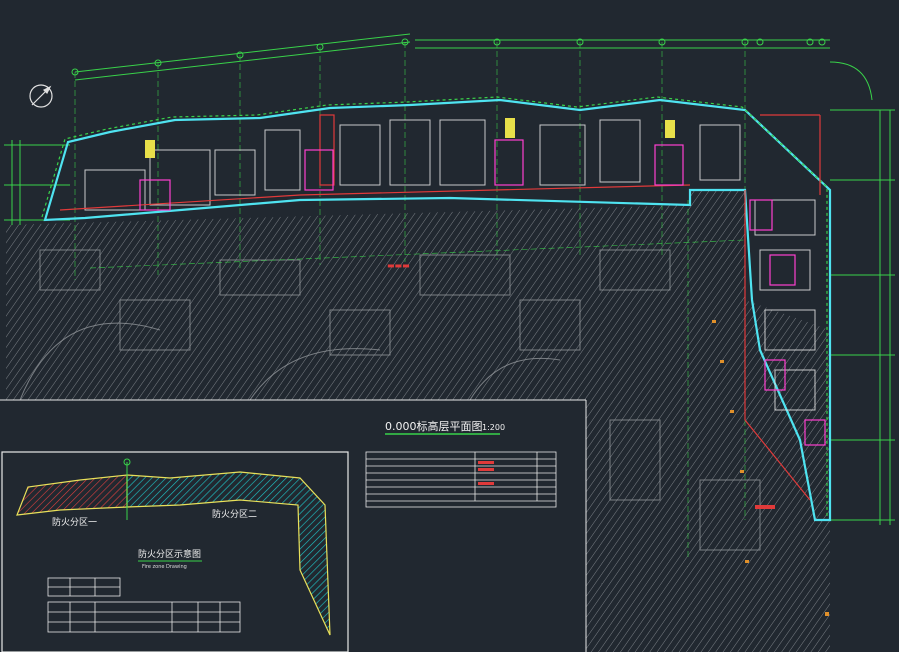 The image size is (899, 652). Describe the element at coordinates (434, 426) in the screenshot. I see `plan-title: 0.000标高层平面图` at that location.